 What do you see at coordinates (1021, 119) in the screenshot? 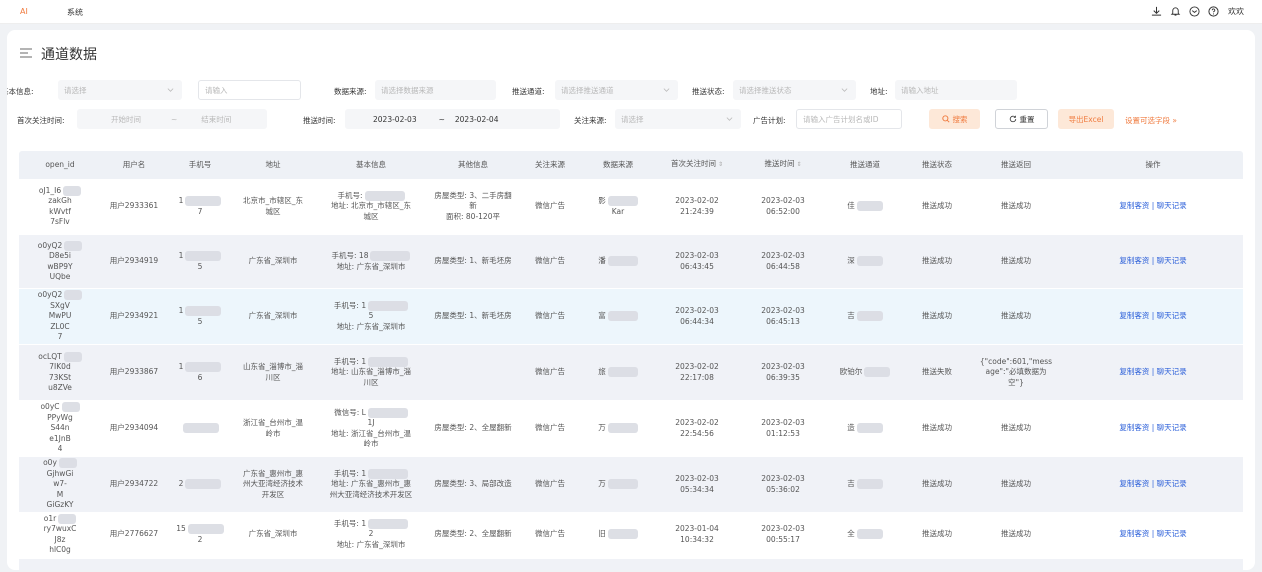
I see `reset-button: 重置` at bounding box center [1021, 119].